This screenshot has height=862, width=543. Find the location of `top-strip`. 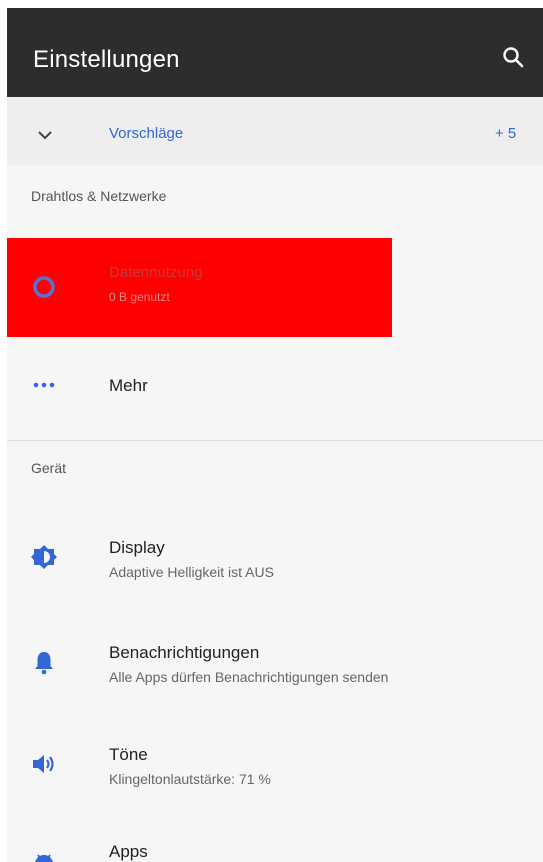

top-strip is located at coordinates (271, 4).